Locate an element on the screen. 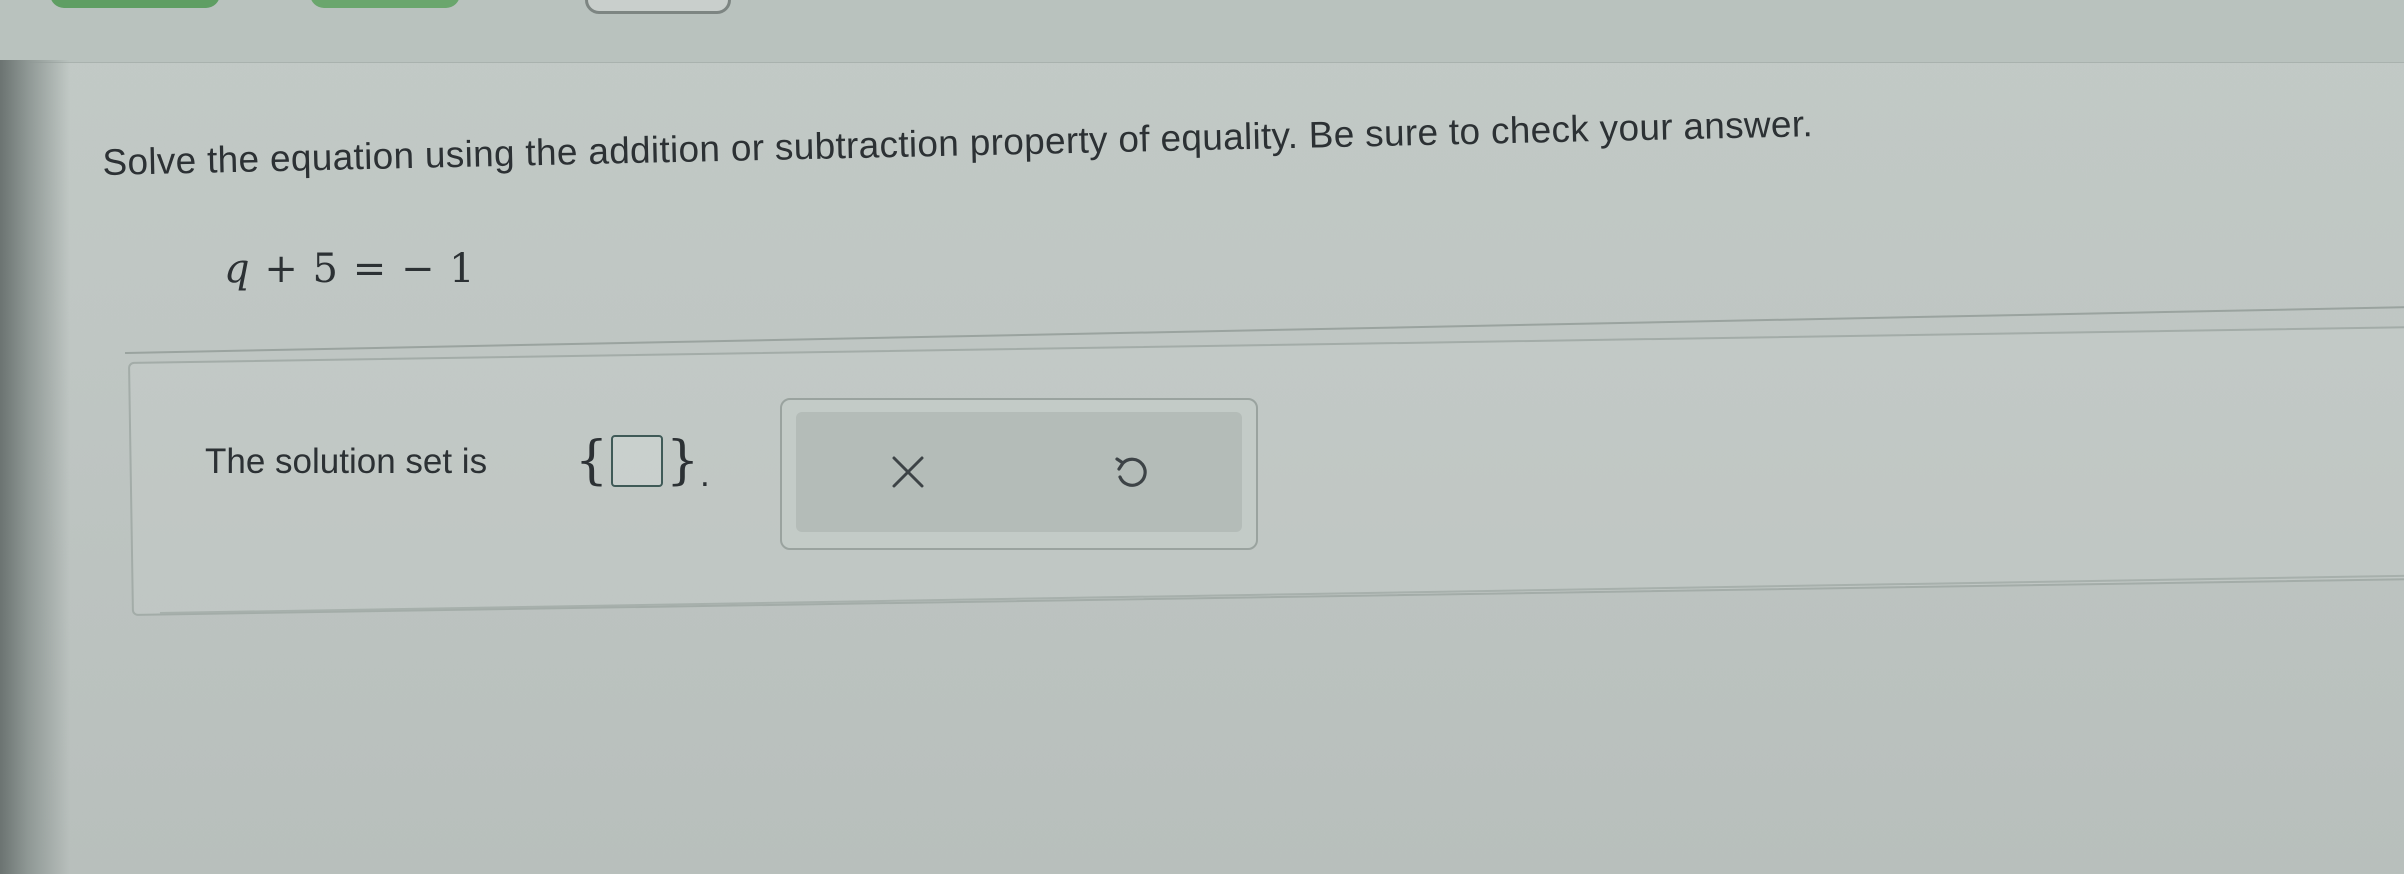  equation: q + 5 = − 1 is located at coordinates (350, 269).